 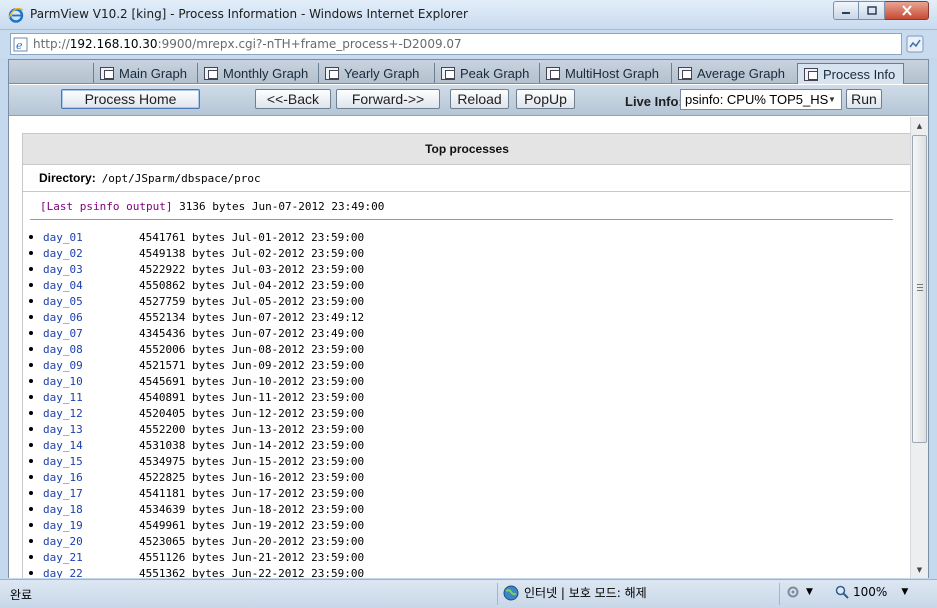 What do you see at coordinates (91, 429) in the screenshot?
I see `file-link: day_13` at bounding box center [91, 429].